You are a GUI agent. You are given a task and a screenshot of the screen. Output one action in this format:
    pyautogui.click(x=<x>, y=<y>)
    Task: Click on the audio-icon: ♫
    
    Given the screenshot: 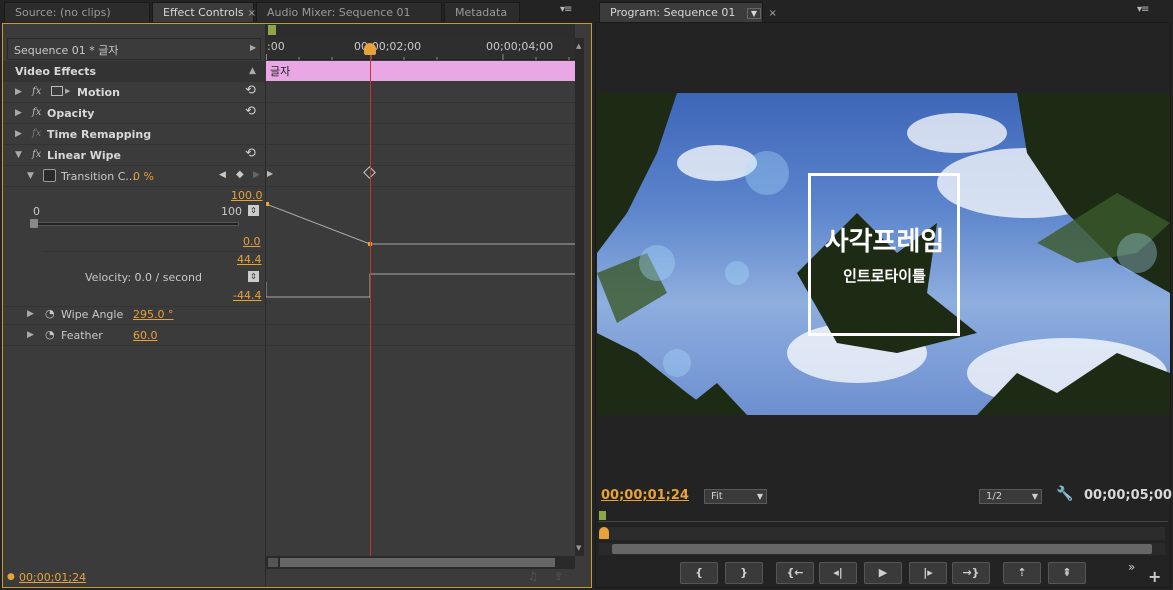 What is the action you would take?
    pyautogui.click(x=533, y=576)
    